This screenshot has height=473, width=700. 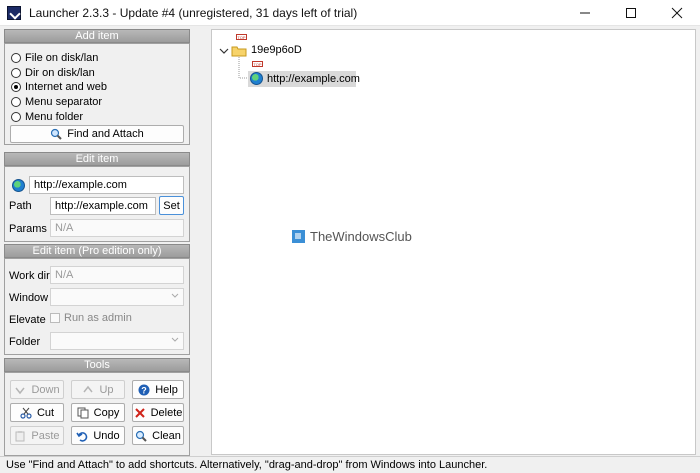 What do you see at coordinates (62, 58) in the screenshot?
I see `radio-label: File on disk/lan` at bounding box center [62, 58].